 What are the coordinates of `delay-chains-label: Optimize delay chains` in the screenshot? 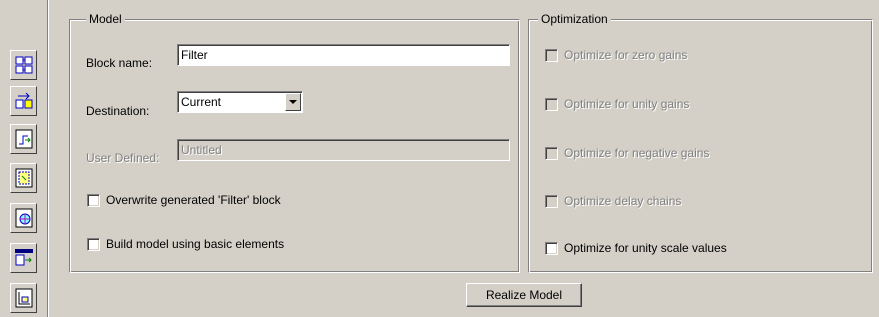 It's located at (623, 201).